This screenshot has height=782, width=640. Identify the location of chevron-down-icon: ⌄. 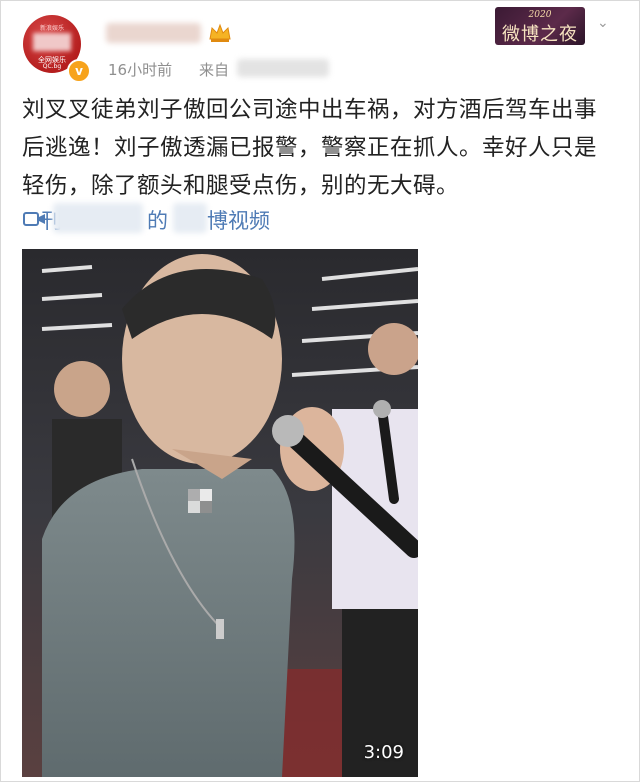
(603, 23).